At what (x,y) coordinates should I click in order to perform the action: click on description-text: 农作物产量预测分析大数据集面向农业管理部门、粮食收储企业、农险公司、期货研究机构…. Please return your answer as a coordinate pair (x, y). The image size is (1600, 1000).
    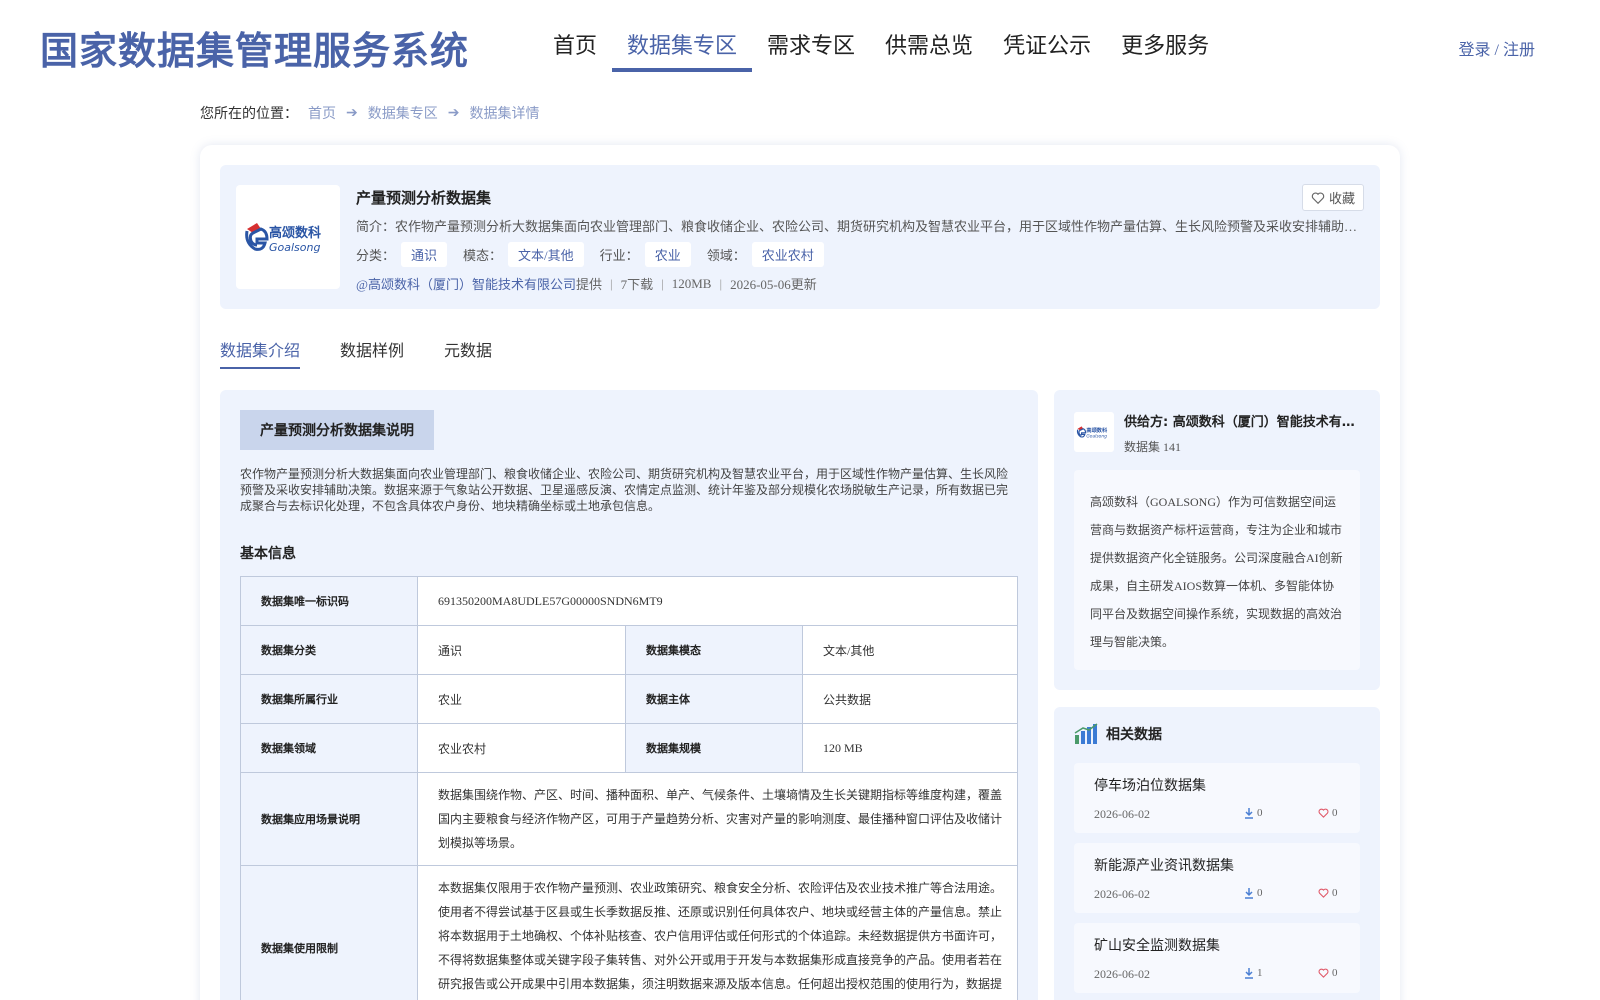
    Looking at the image, I should click on (624, 490).